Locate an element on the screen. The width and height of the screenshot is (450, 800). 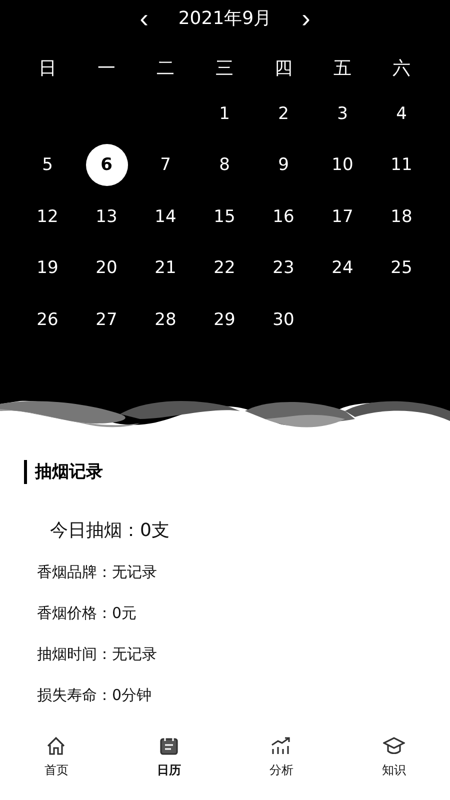
record-text: 损失寿命：0分钟 is located at coordinates (95, 695).